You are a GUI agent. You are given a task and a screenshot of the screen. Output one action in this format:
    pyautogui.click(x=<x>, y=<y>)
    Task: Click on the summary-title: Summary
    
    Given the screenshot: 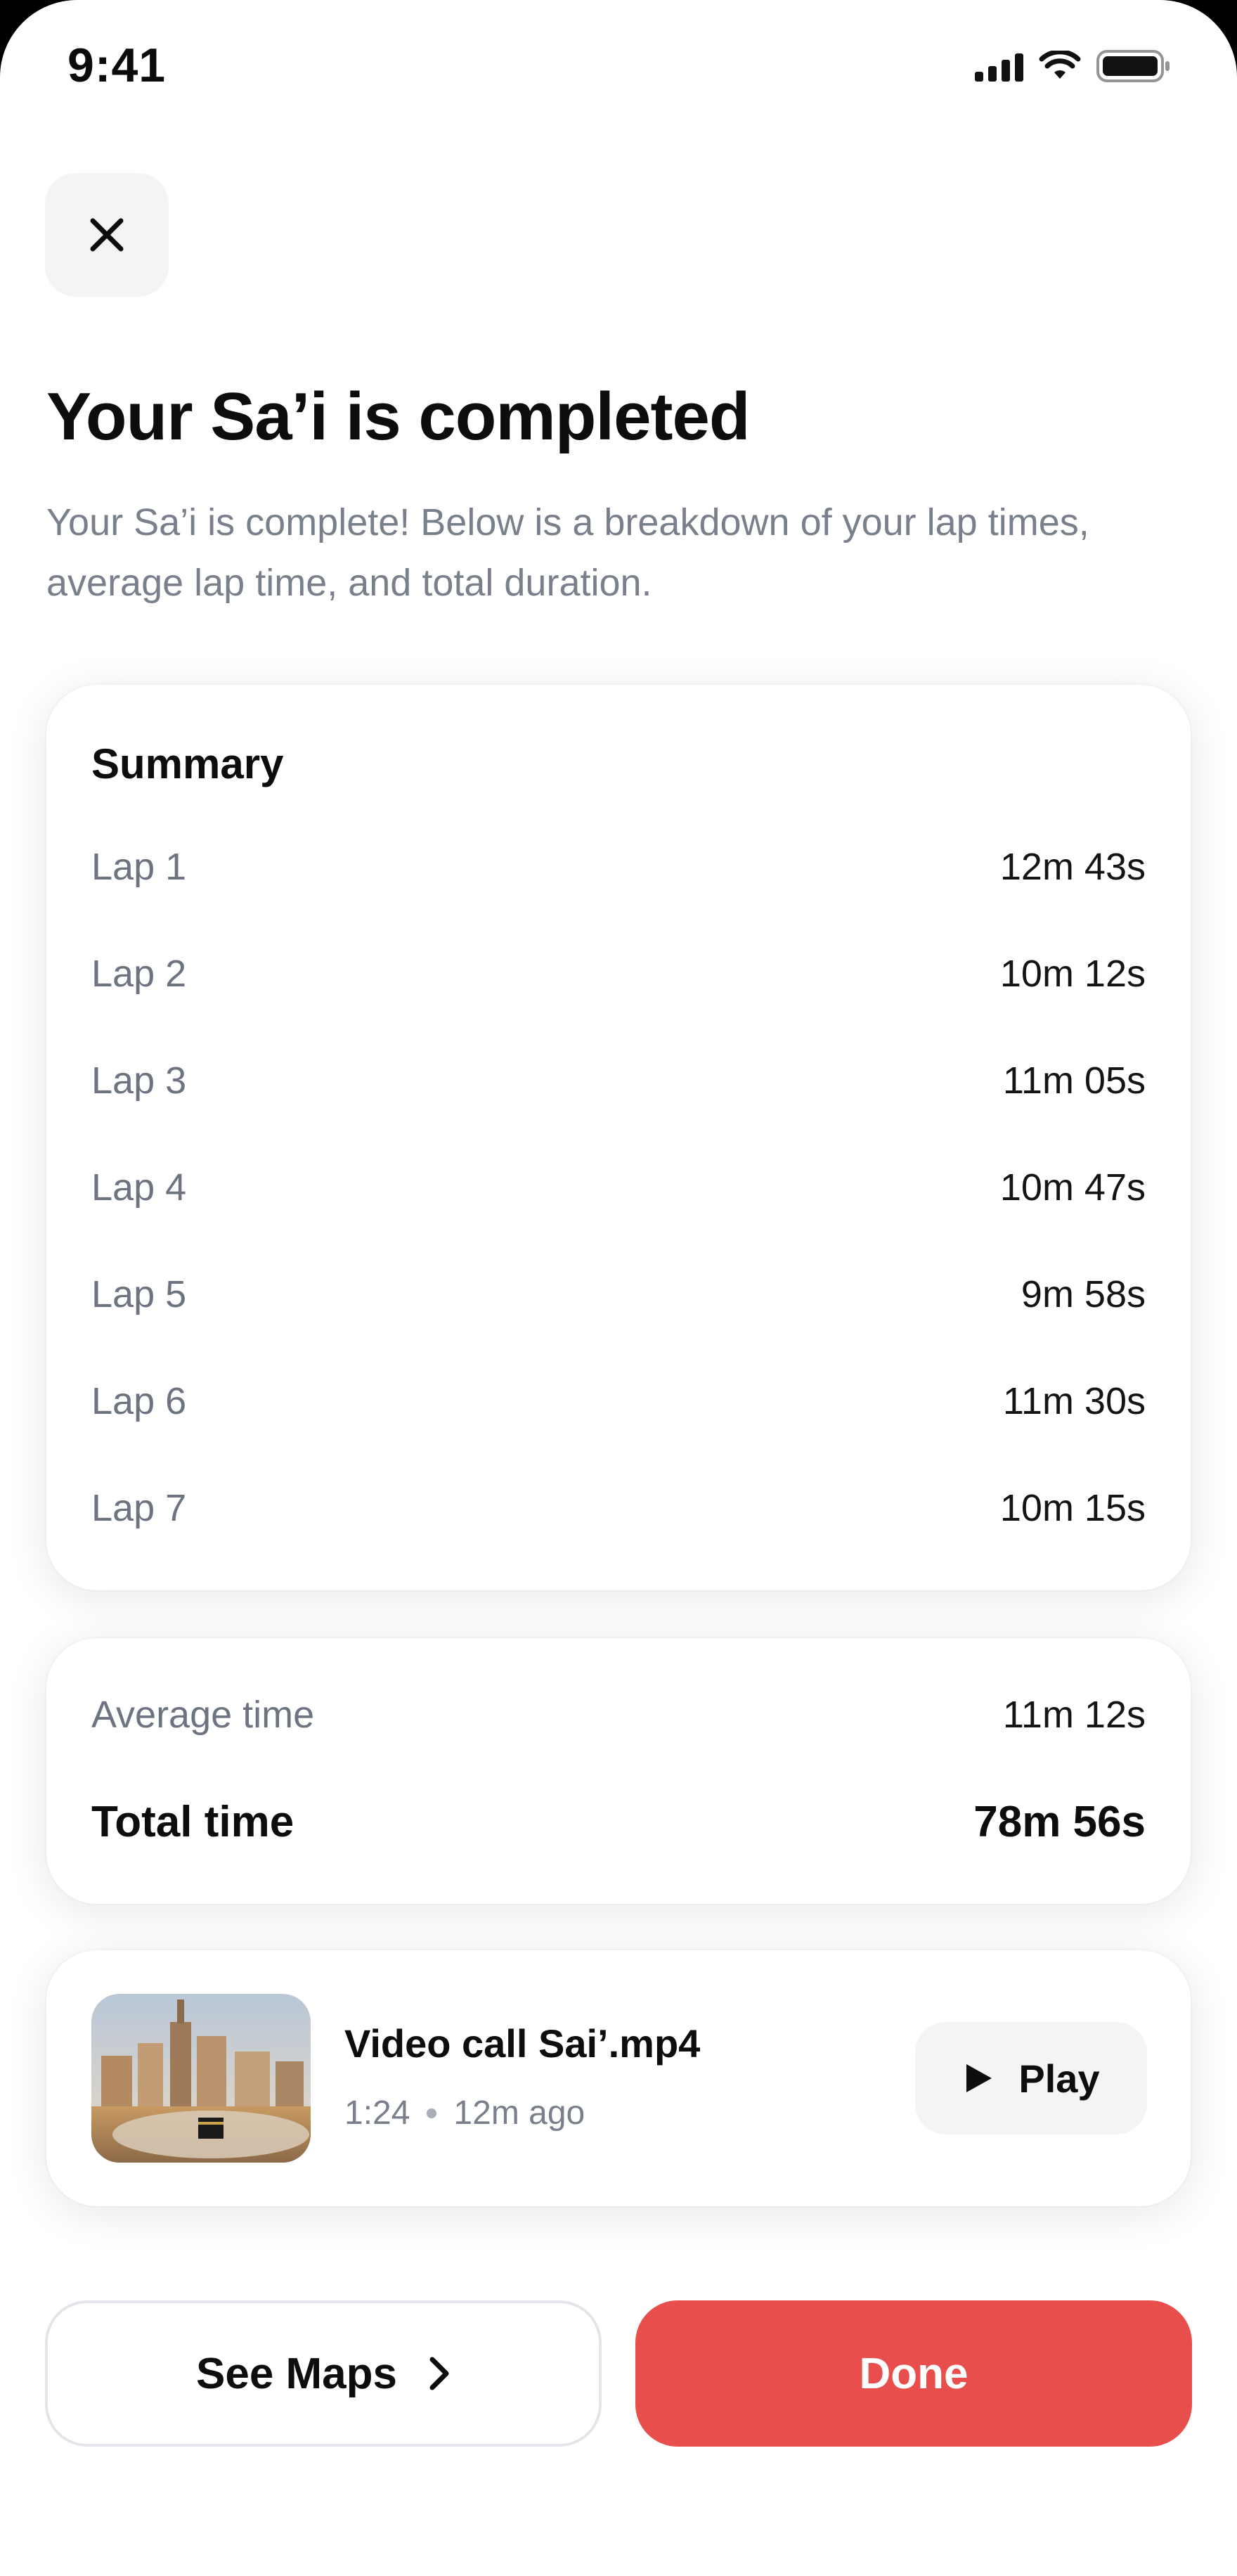 What is the action you would take?
    pyautogui.click(x=187, y=763)
    